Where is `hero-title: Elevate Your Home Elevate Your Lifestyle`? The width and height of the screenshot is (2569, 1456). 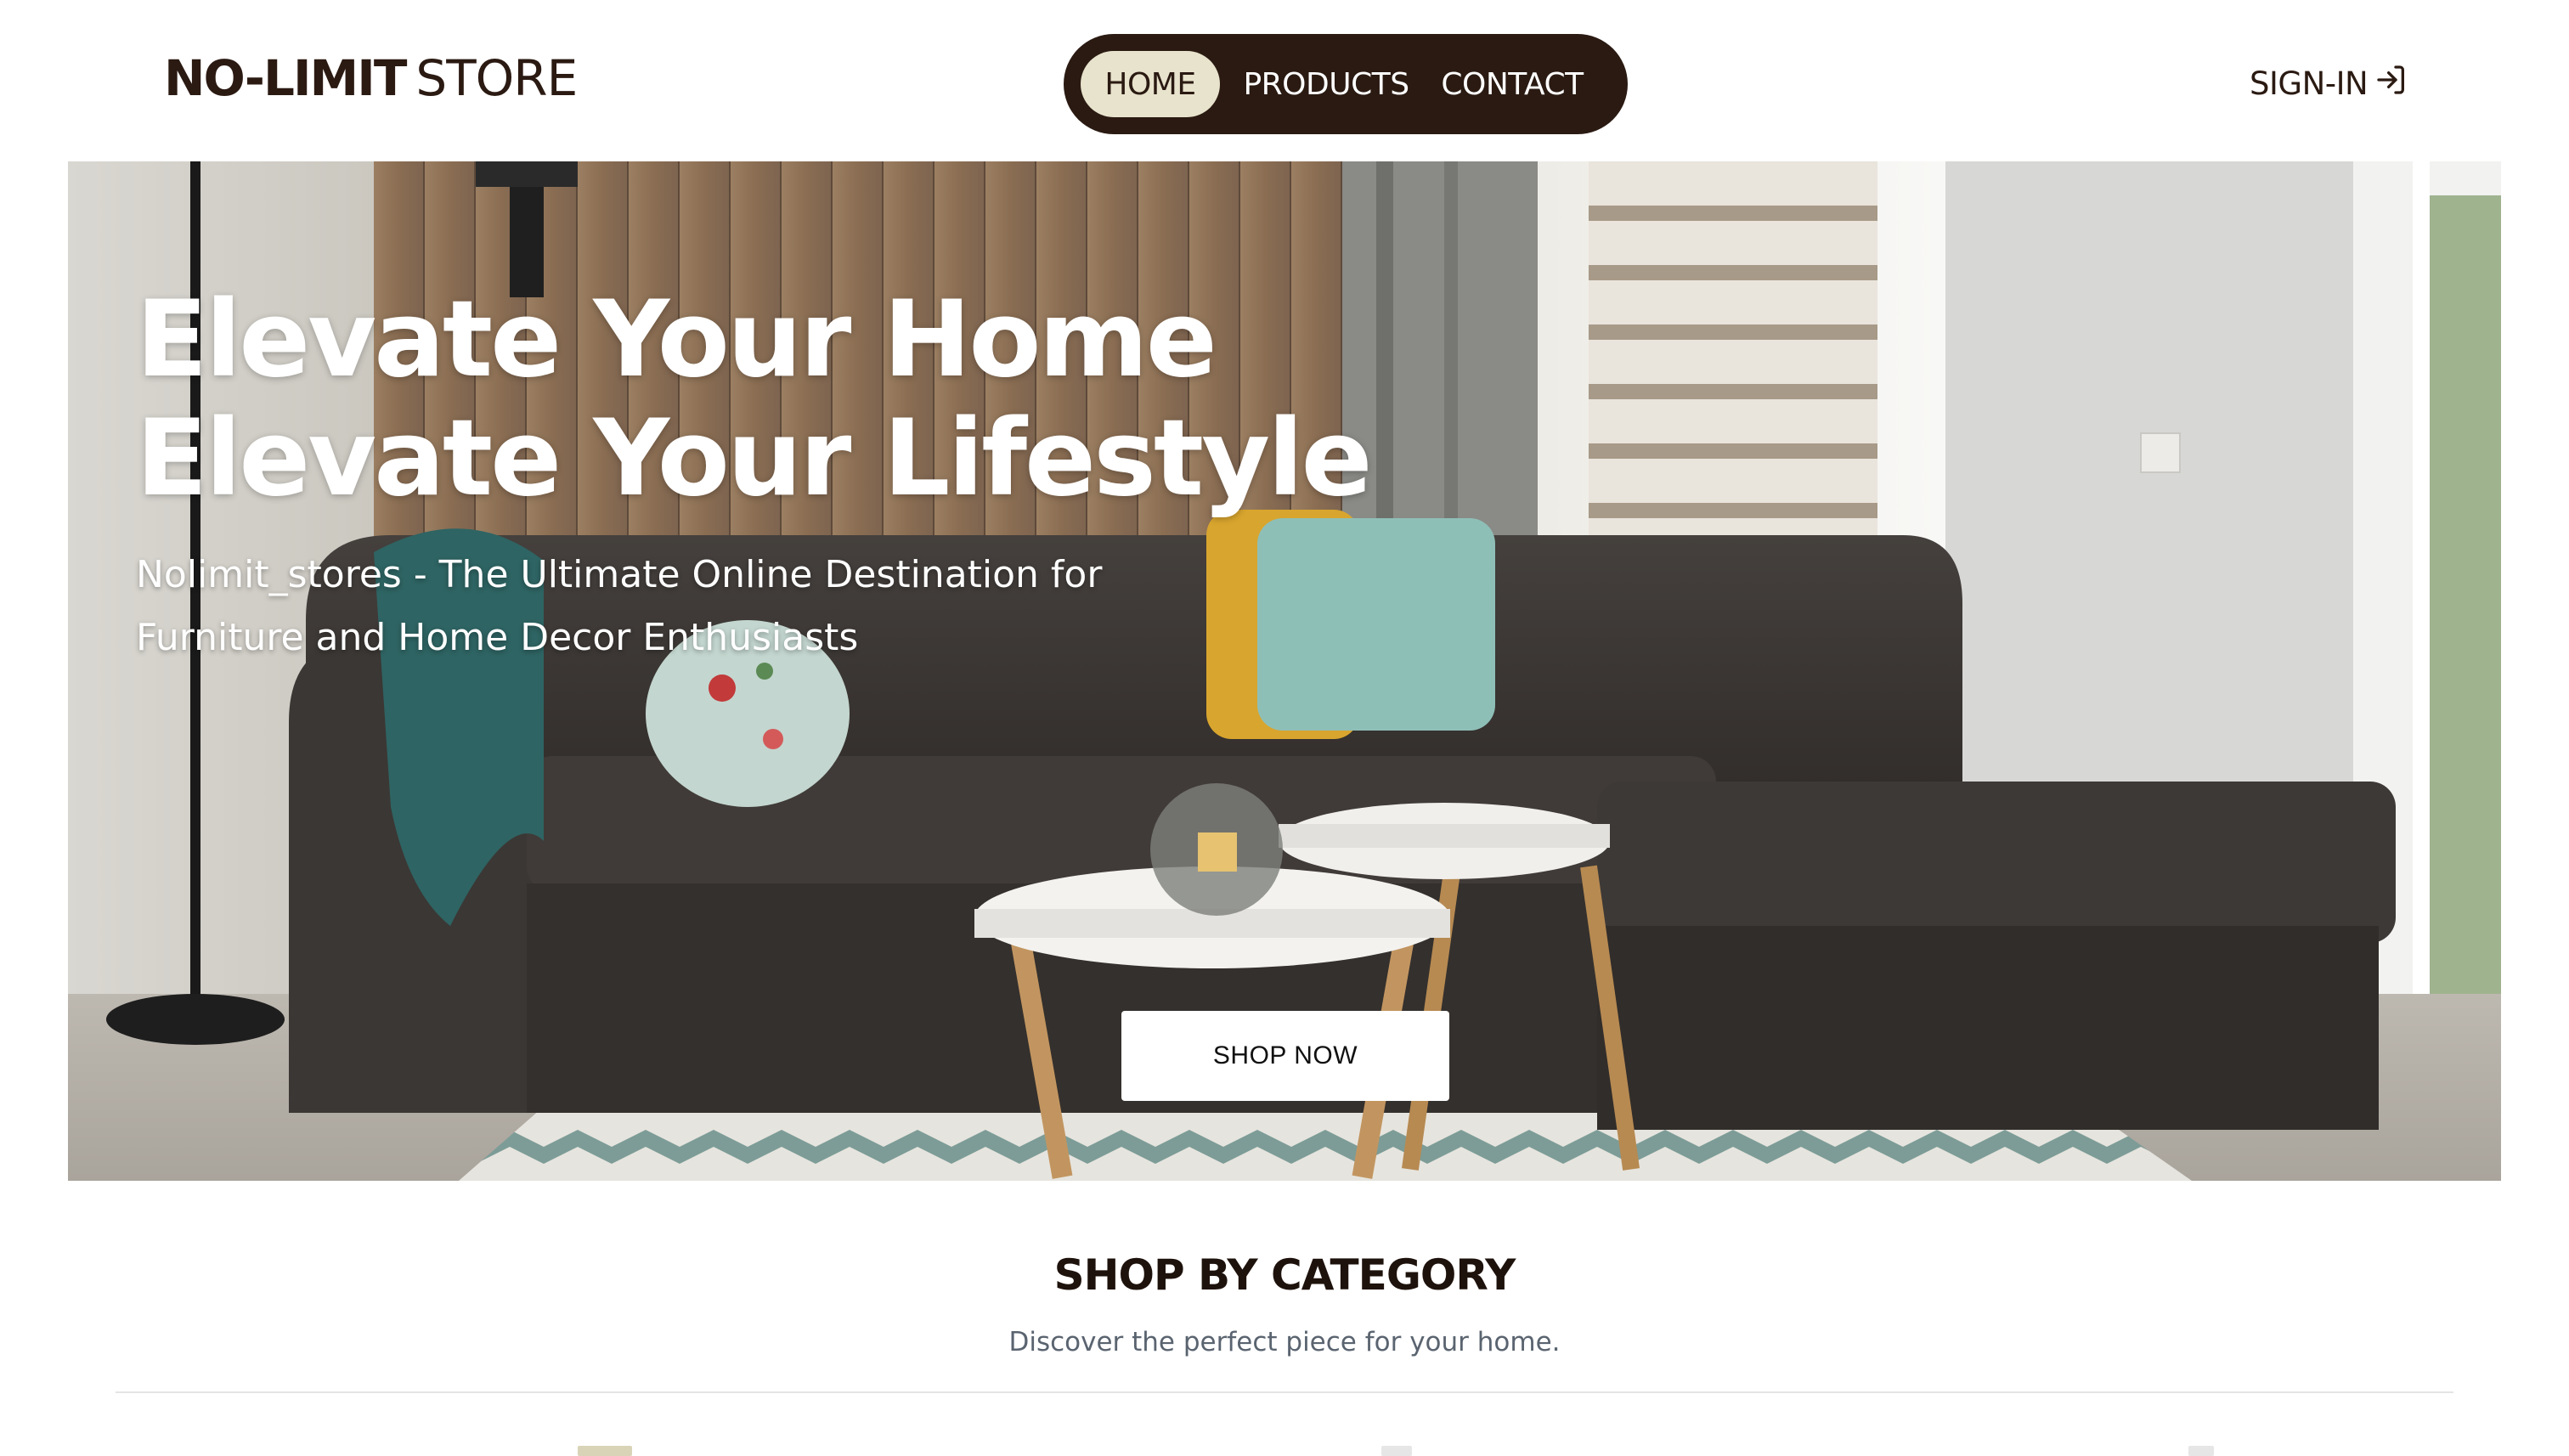
hero-title: Elevate Your Home Elevate Your Lifestyle is located at coordinates (943, 399).